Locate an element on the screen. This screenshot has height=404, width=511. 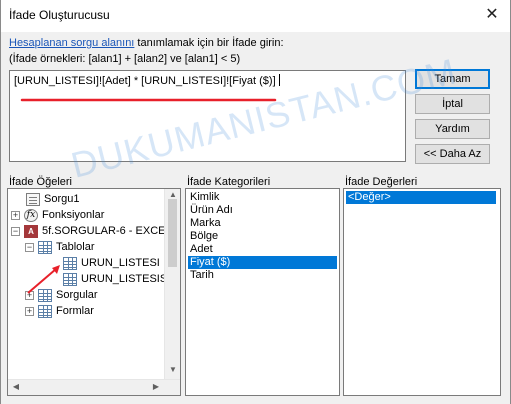
tree-item-label: Fonksiyonlar is located at coordinates (73, 215).